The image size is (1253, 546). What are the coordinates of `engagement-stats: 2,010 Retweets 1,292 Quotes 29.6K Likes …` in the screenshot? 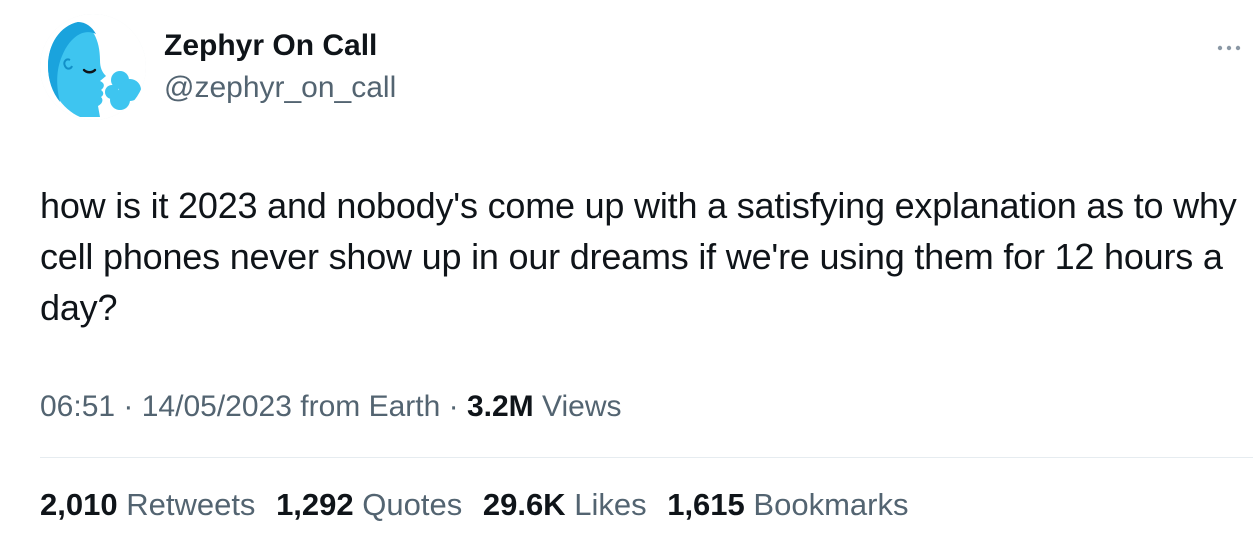 It's located at (480, 505).